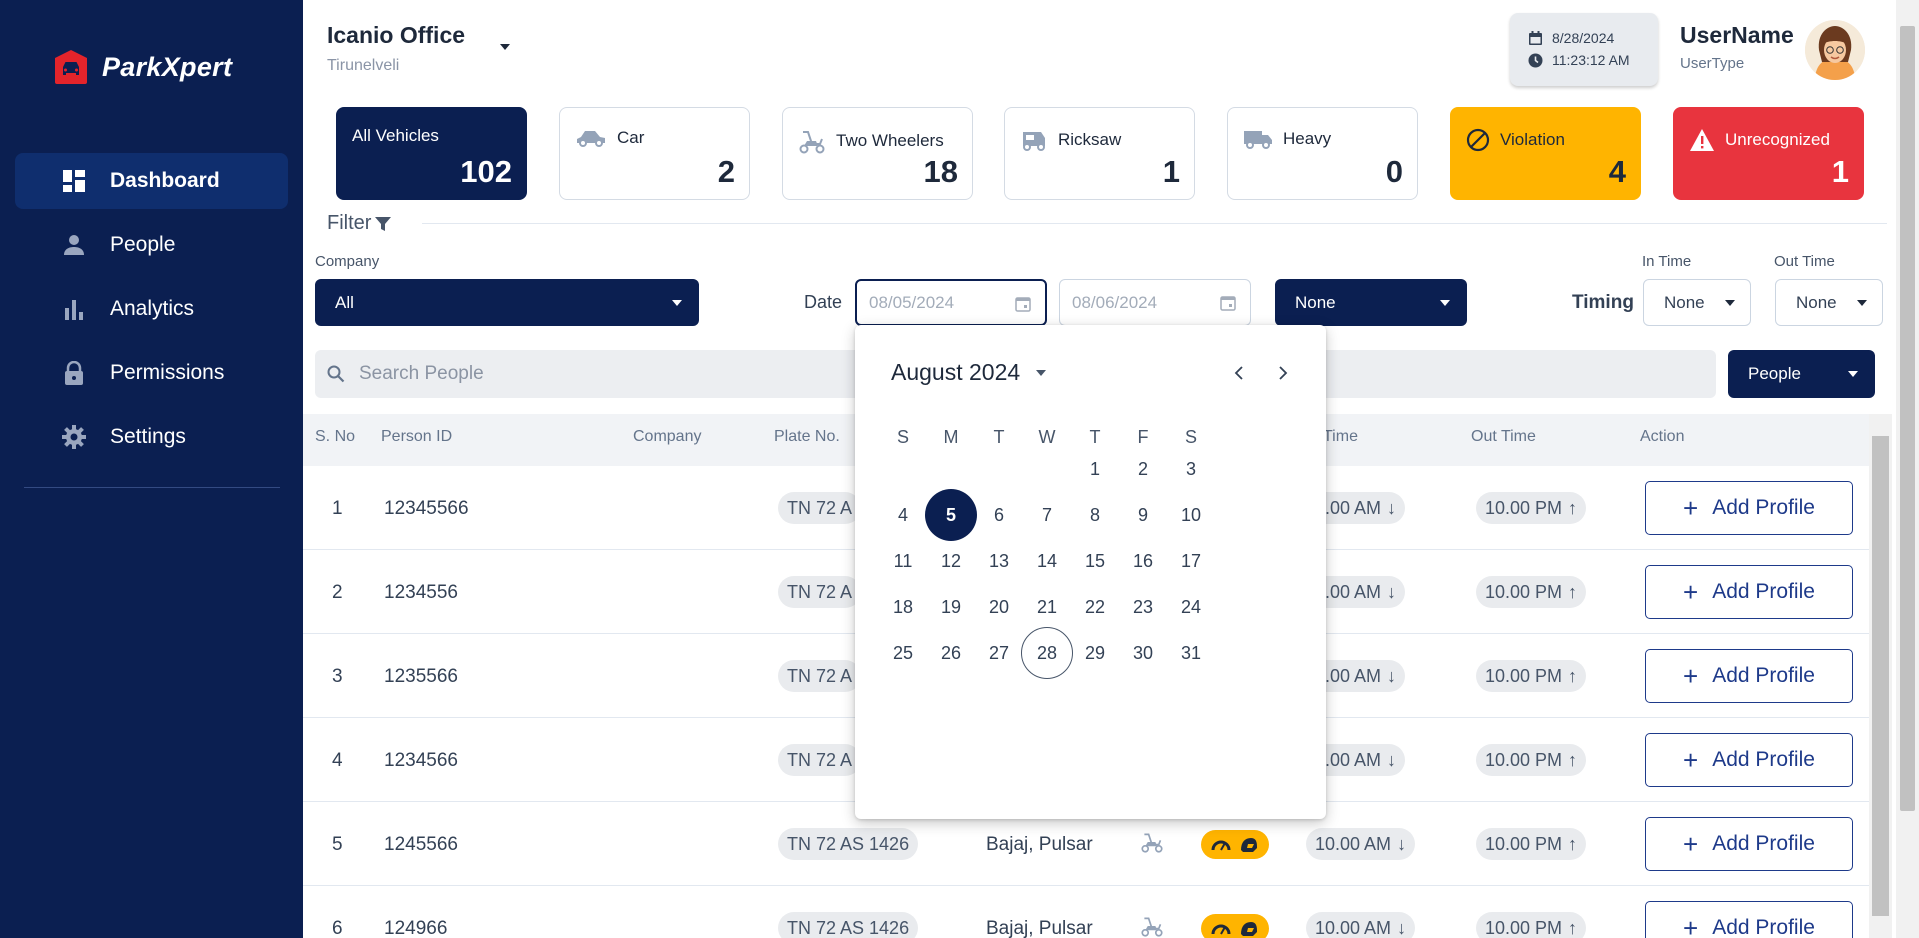 This screenshot has height=938, width=1919. Describe the element at coordinates (1095, 607) in the screenshot. I see `calendar-day: 22` at that location.